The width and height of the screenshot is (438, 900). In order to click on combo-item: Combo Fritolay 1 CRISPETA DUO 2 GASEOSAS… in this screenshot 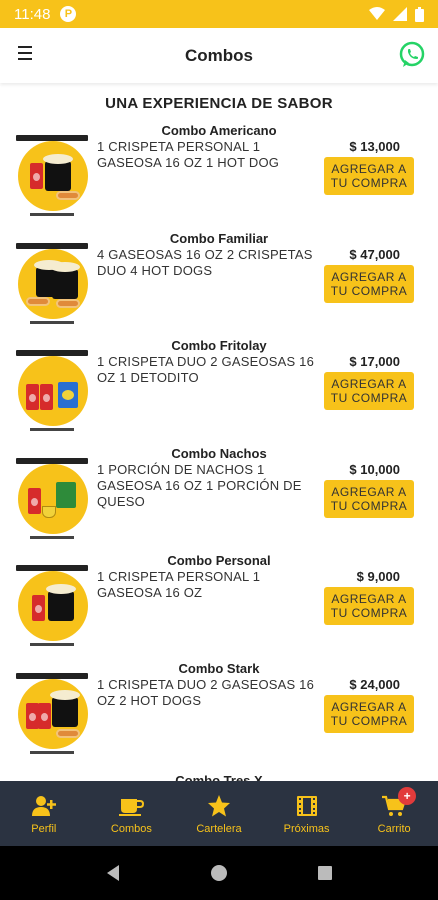, I will do `click(219, 386)`.